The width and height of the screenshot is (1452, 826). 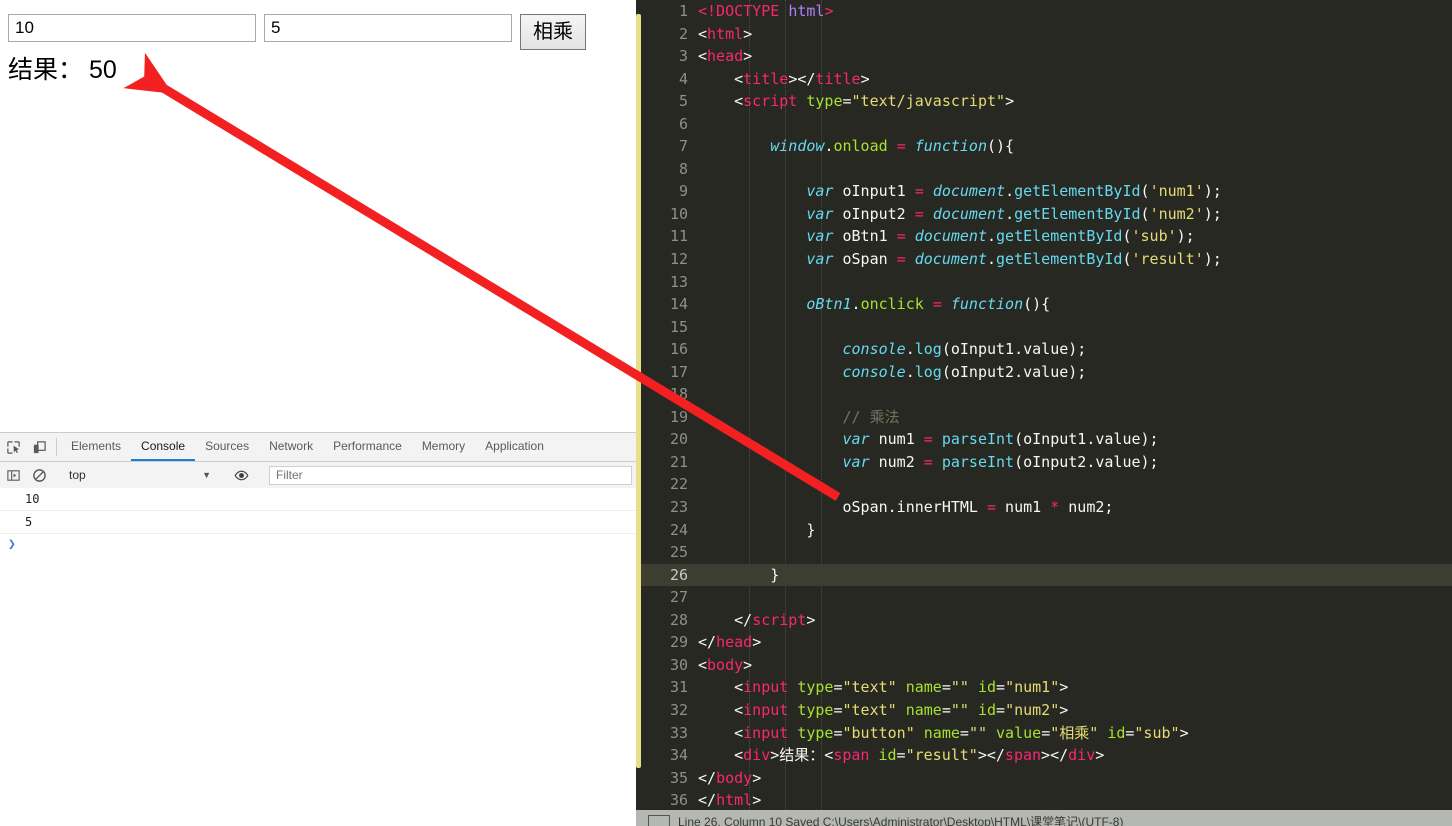 What do you see at coordinates (1046, 372) in the screenshot?
I see `code-line: 17 console.log(oInput2.value);` at bounding box center [1046, 372].